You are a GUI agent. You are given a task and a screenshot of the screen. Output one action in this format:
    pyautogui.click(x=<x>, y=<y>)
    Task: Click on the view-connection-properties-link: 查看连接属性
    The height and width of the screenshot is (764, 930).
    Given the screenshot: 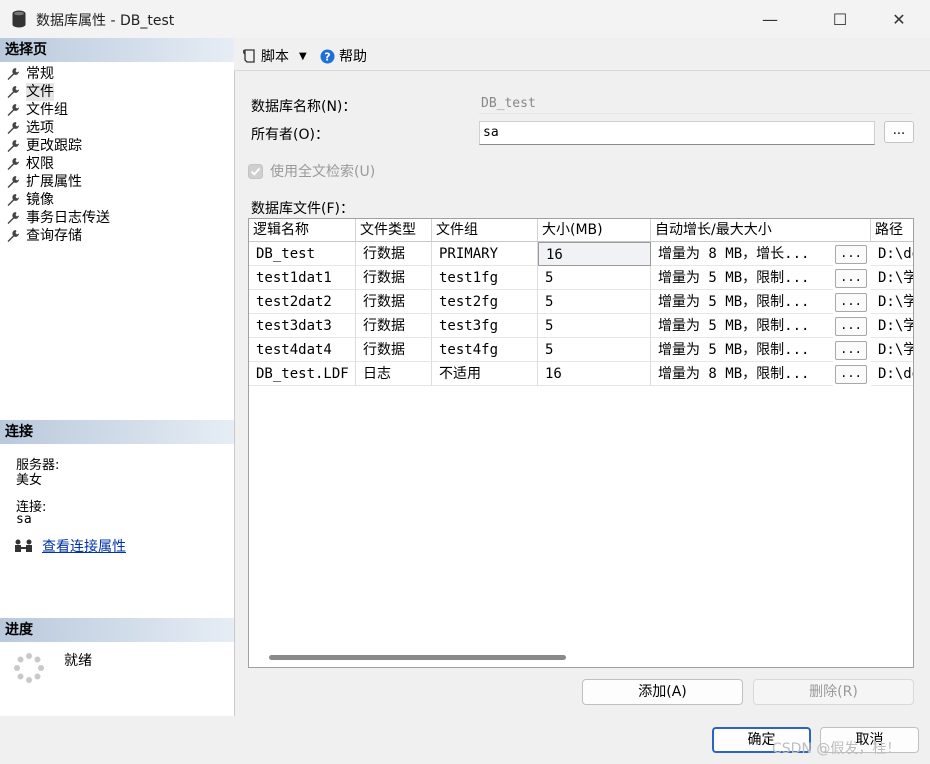 What is the action you would take?
    pyautogui.click(x=84, y=546)
    